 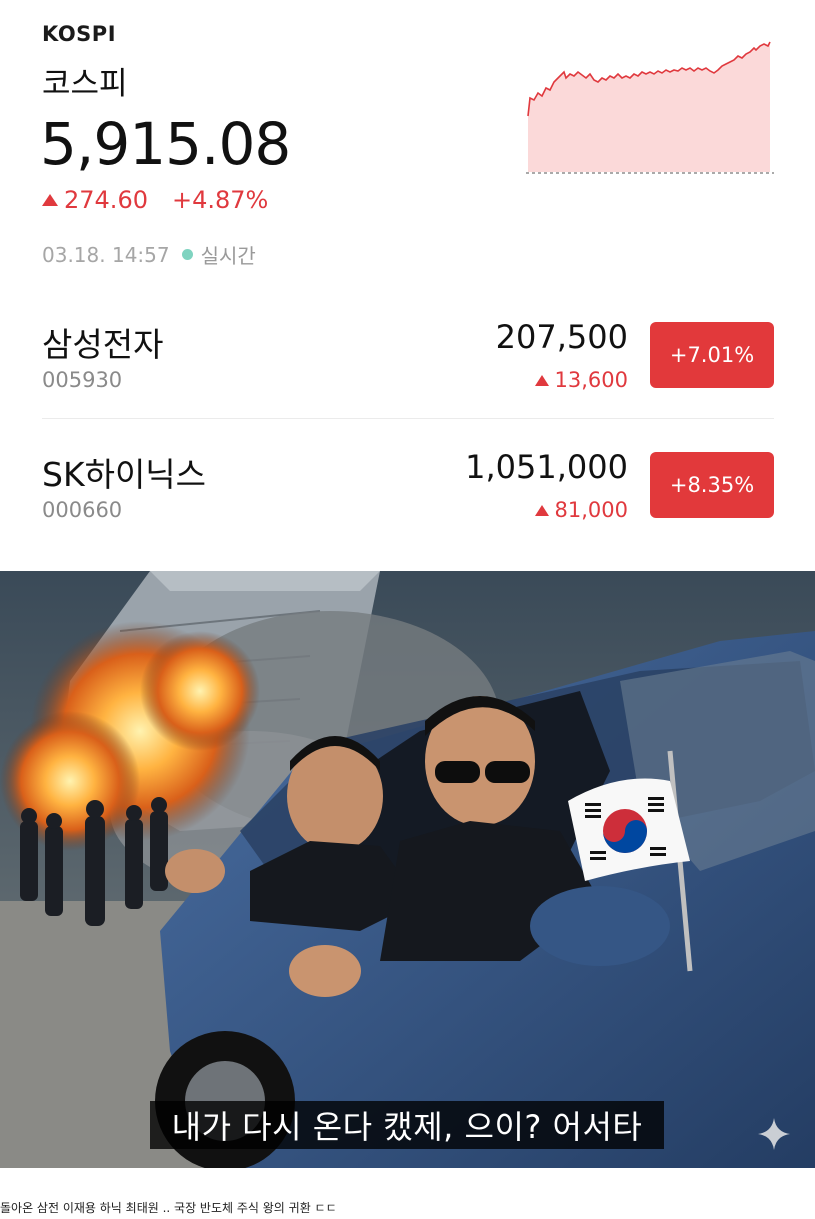 I want to click on index-name: 코스피, so click(x=85, y=84).